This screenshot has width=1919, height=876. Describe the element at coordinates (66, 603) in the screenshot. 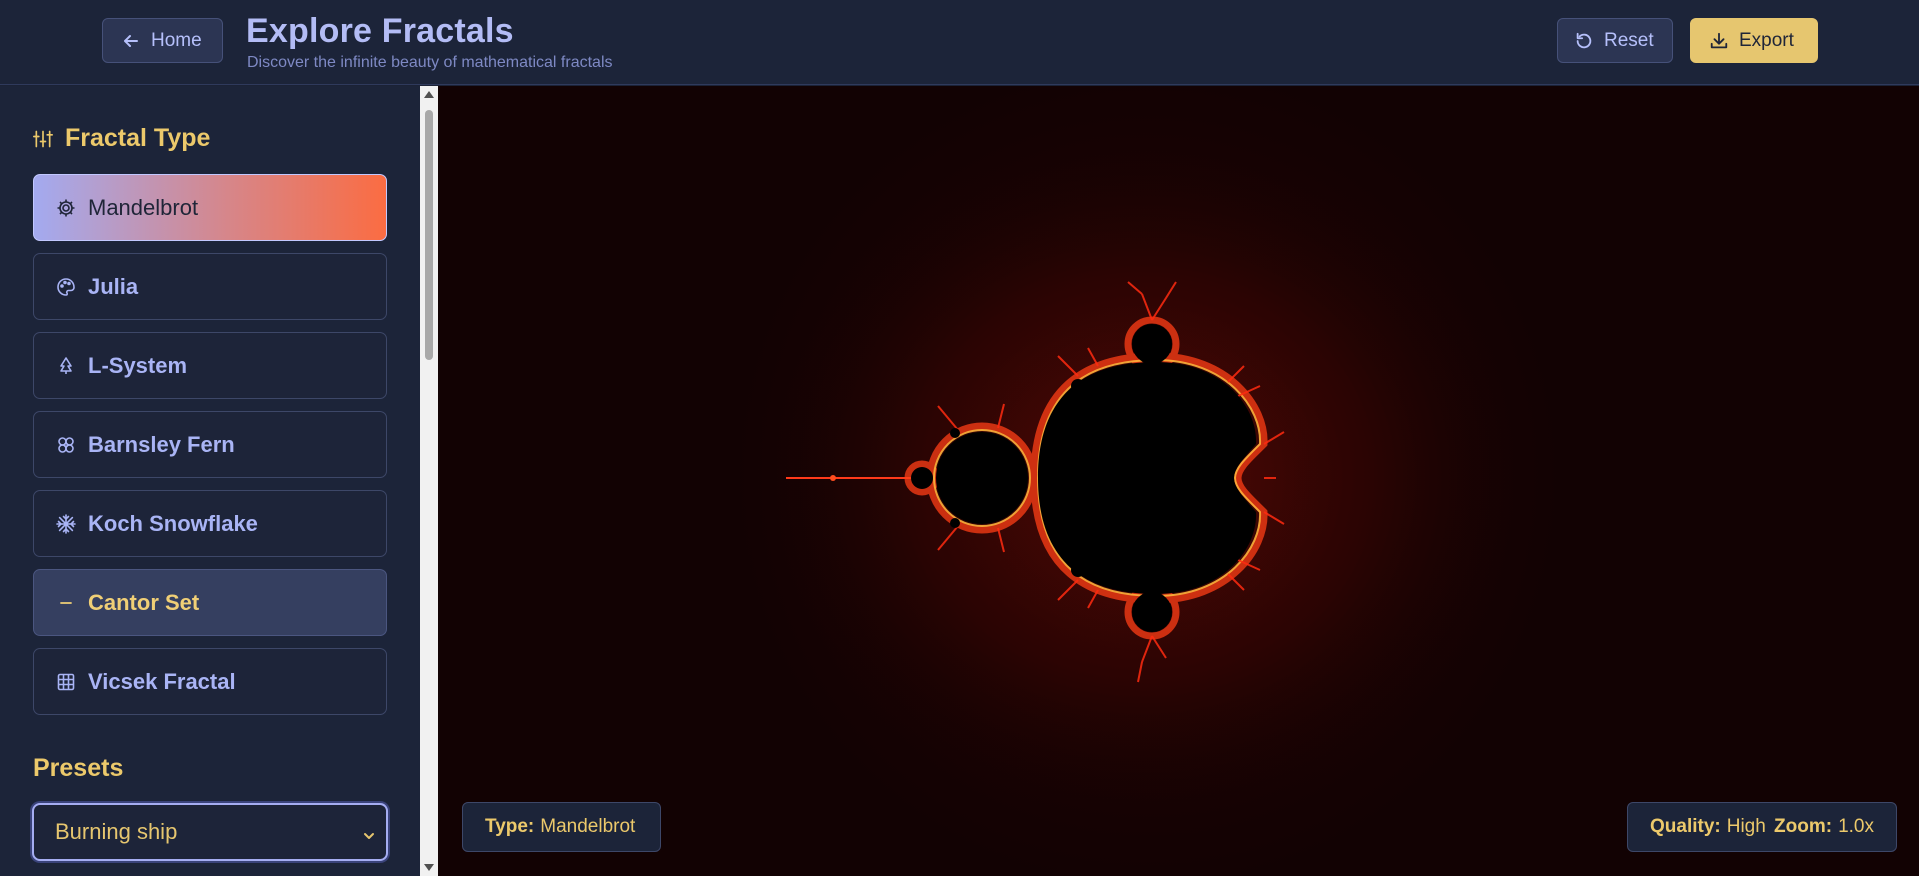

I see `minus-icon` at that location.